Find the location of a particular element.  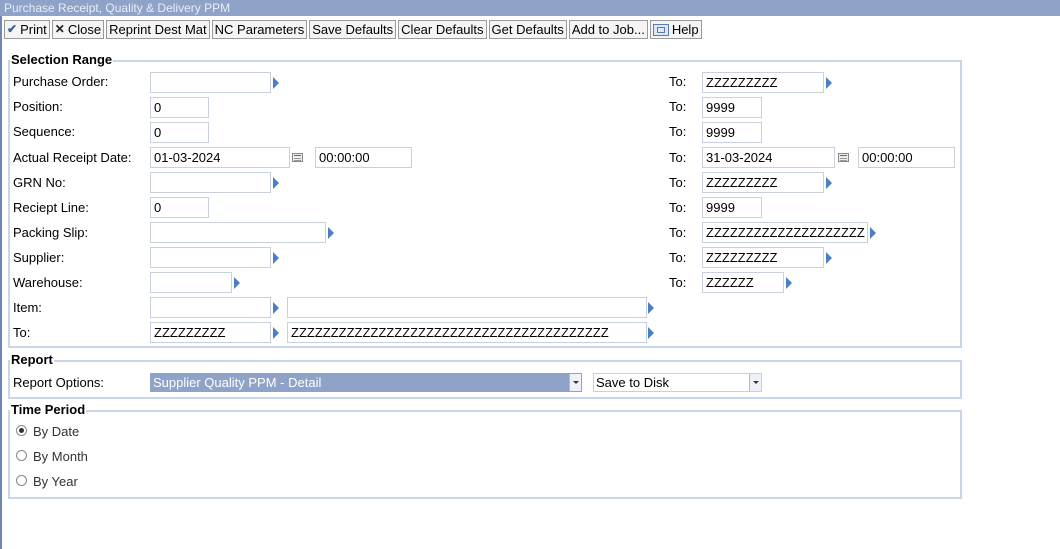

purchase-order-from-input is located at coordinates (210, 82).